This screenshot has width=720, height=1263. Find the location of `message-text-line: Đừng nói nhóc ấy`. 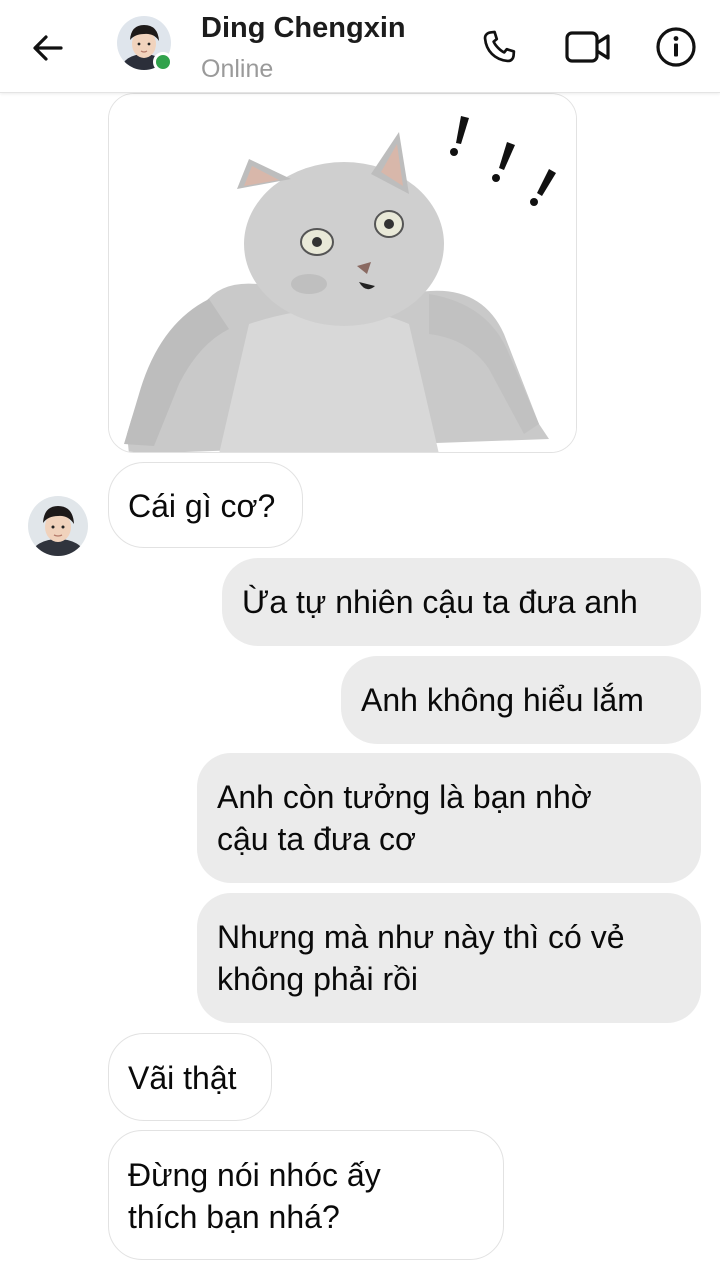

message-text-line: Đừng nói nhóc ấy is located at coordinates (254, 1175).